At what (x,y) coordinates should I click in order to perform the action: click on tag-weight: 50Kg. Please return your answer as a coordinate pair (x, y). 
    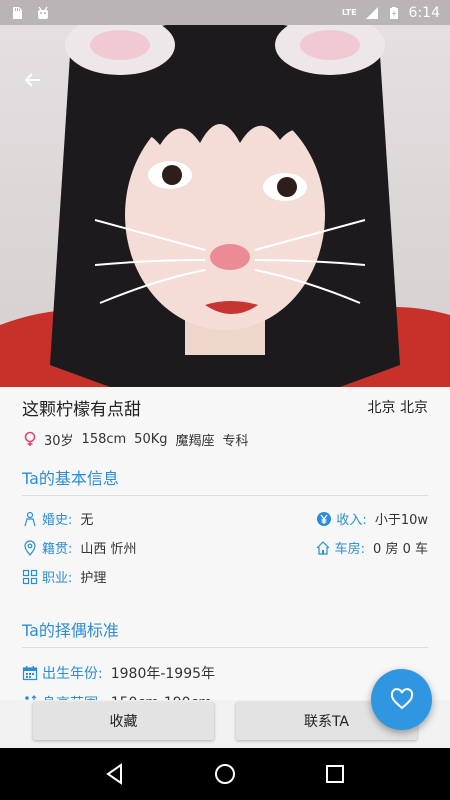
    Looking at the image, I should click on (151, 439).